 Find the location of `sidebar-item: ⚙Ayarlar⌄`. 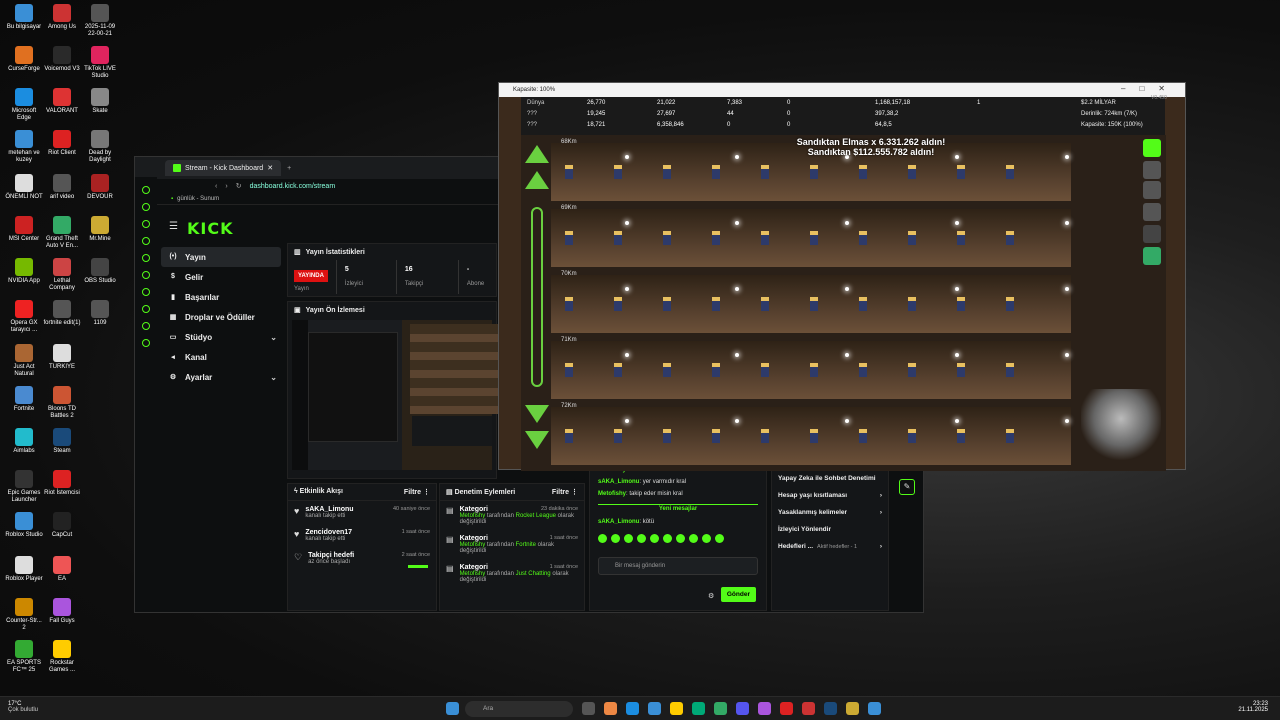

sidebar-item: ⚙Ayarlar⌄ is located at coordinates (221, 377).